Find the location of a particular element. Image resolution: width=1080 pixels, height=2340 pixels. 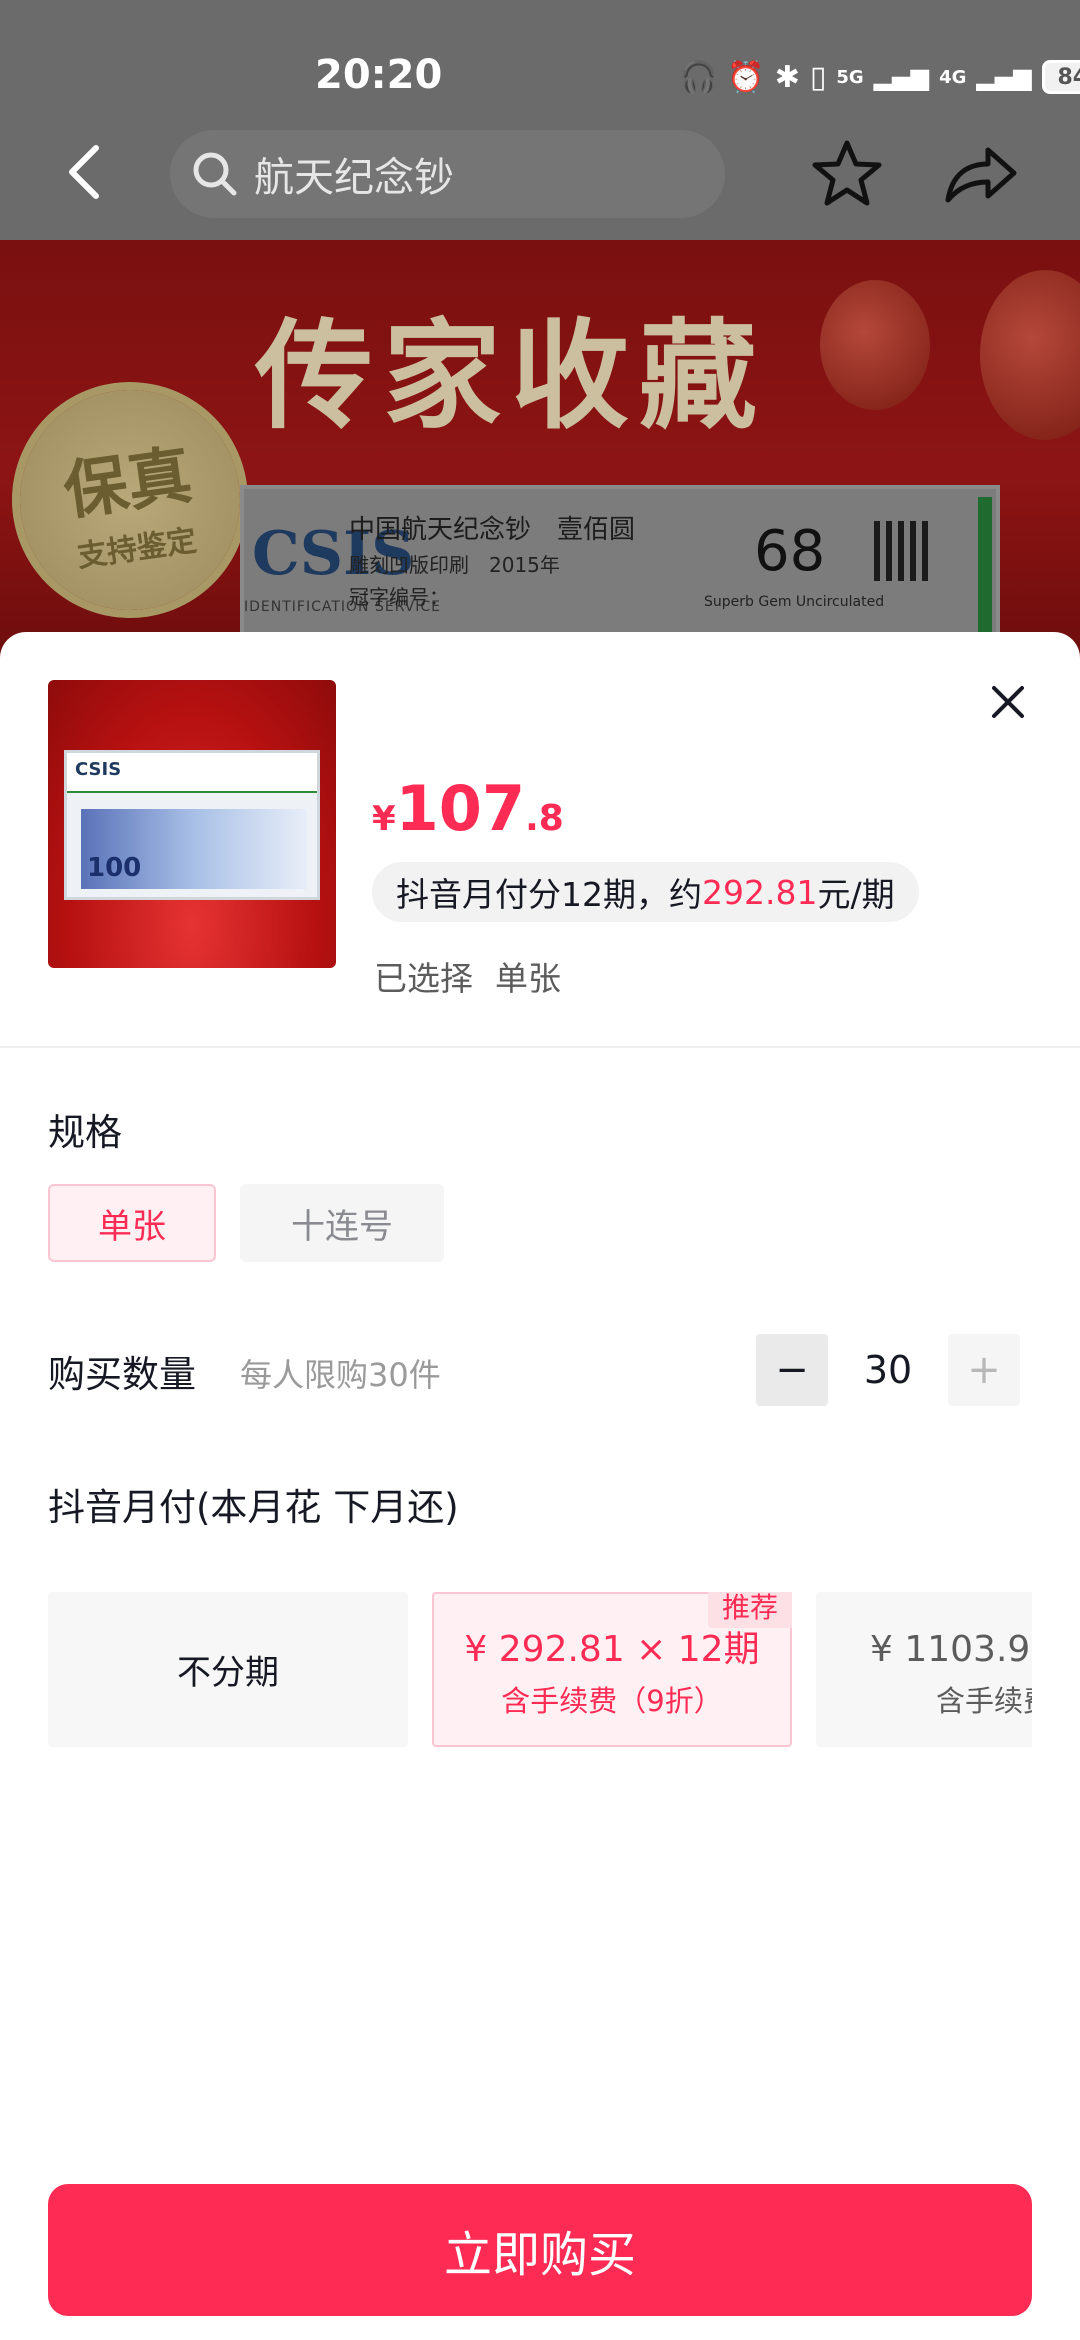

thumbnail-label-strip: CSIS is located at coordinates (192, 773).